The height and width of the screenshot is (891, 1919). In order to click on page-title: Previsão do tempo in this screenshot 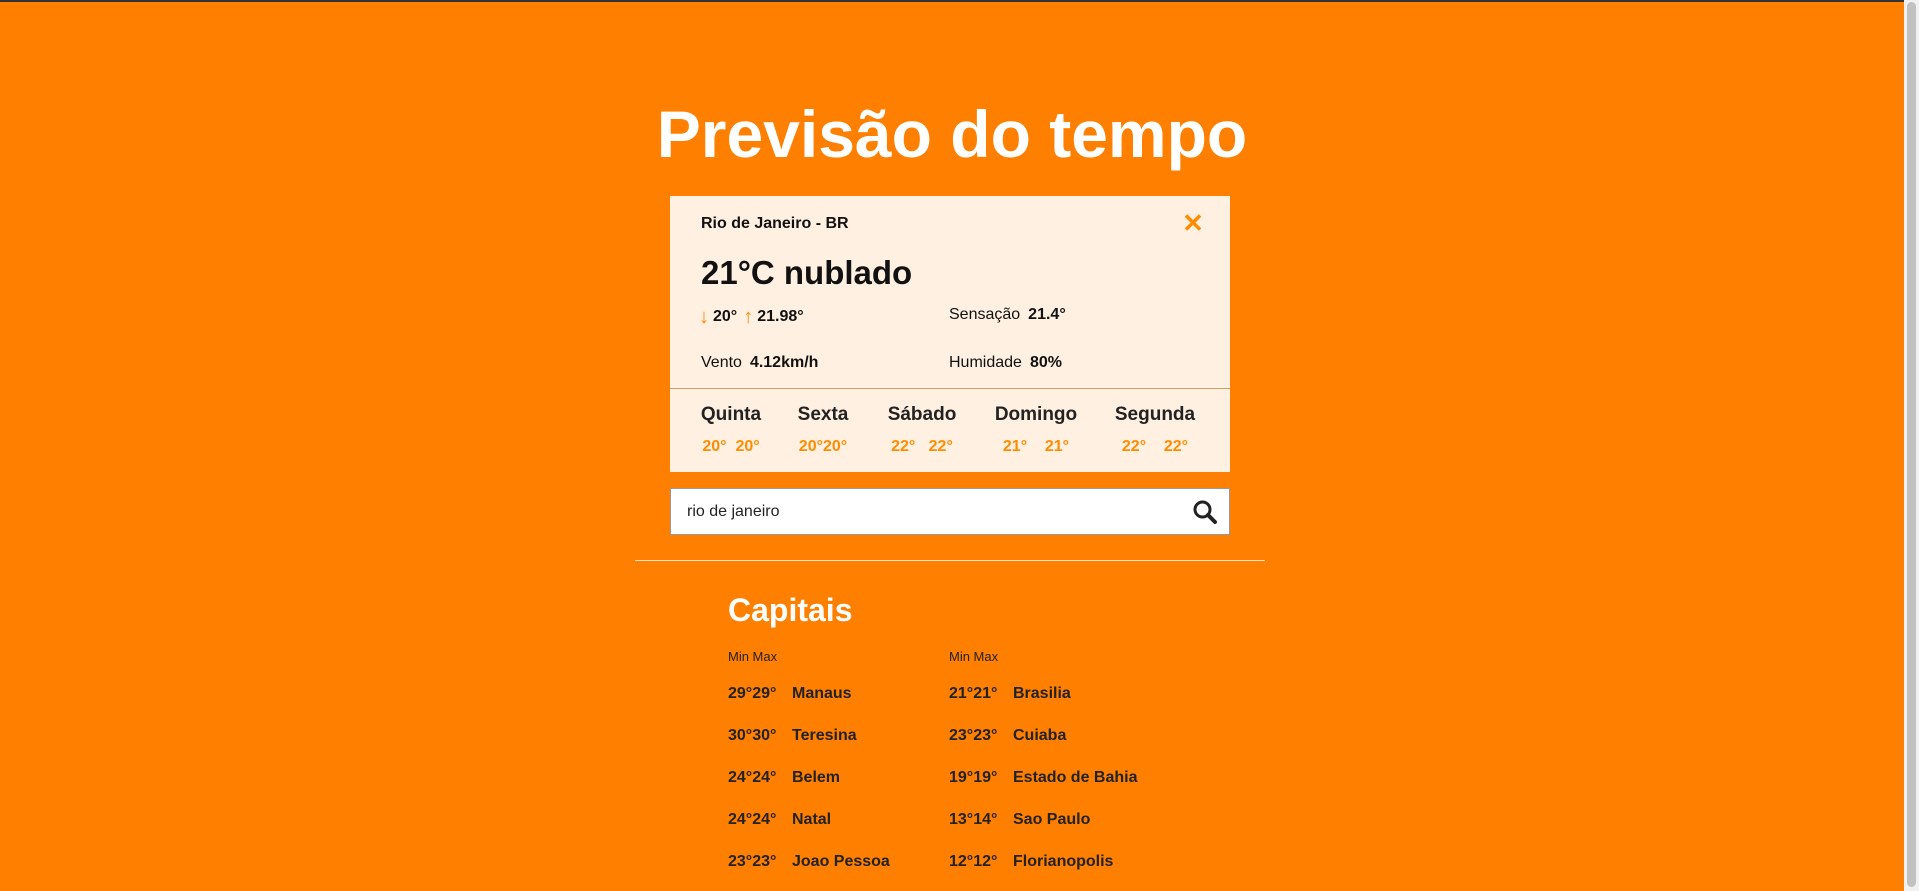, I will do `click(952, 134)`.